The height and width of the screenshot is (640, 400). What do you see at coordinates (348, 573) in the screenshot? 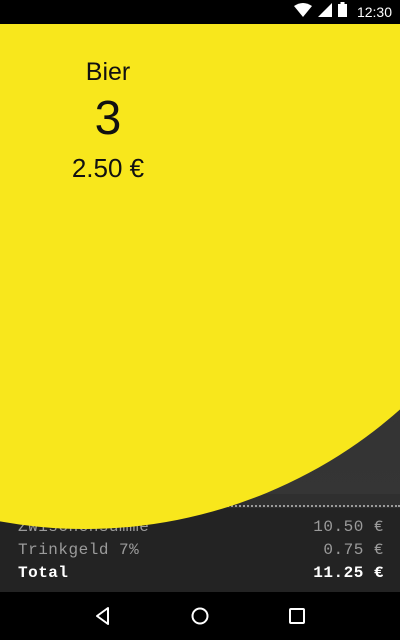
I see `total-value: 11.25 €` at bounding box center [348, 573].